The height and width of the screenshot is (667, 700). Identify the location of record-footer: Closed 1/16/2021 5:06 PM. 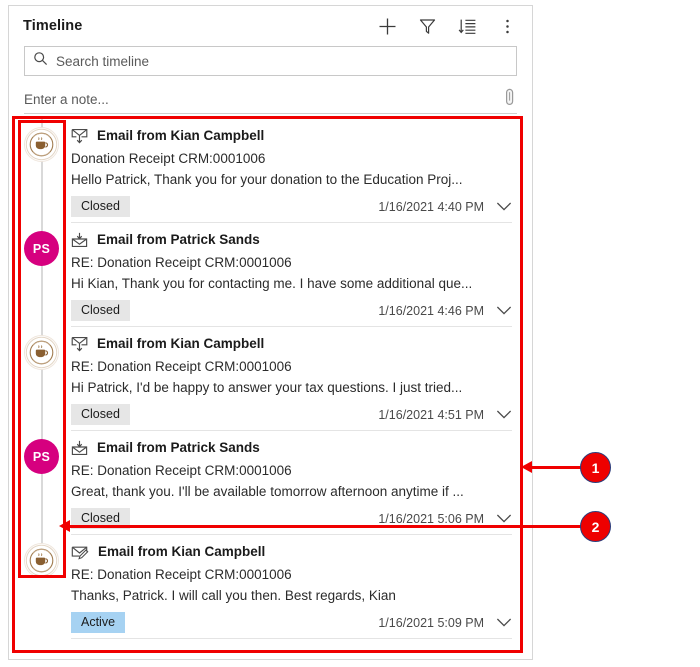
(291, 518).